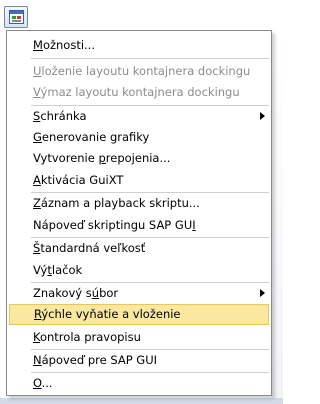 This screenshot has height=404, width=320. I want to click on menu-item-generate-graphics: Generovanie grafiky, so click(139, 137).